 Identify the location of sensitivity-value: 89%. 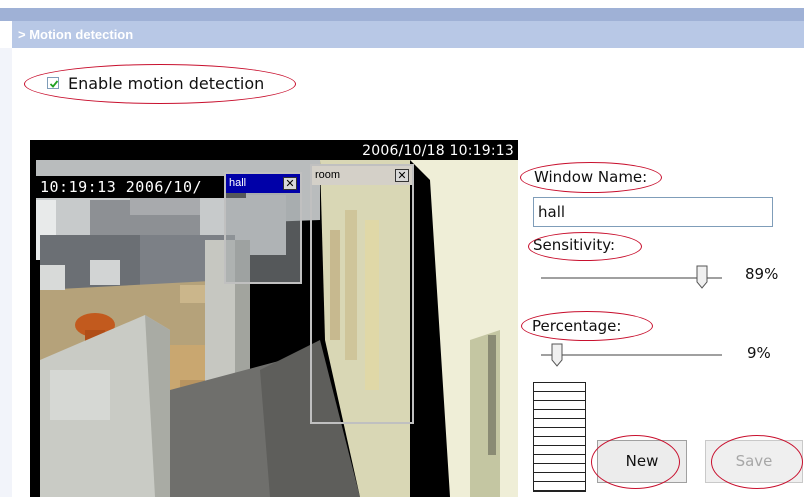
(762, 274).